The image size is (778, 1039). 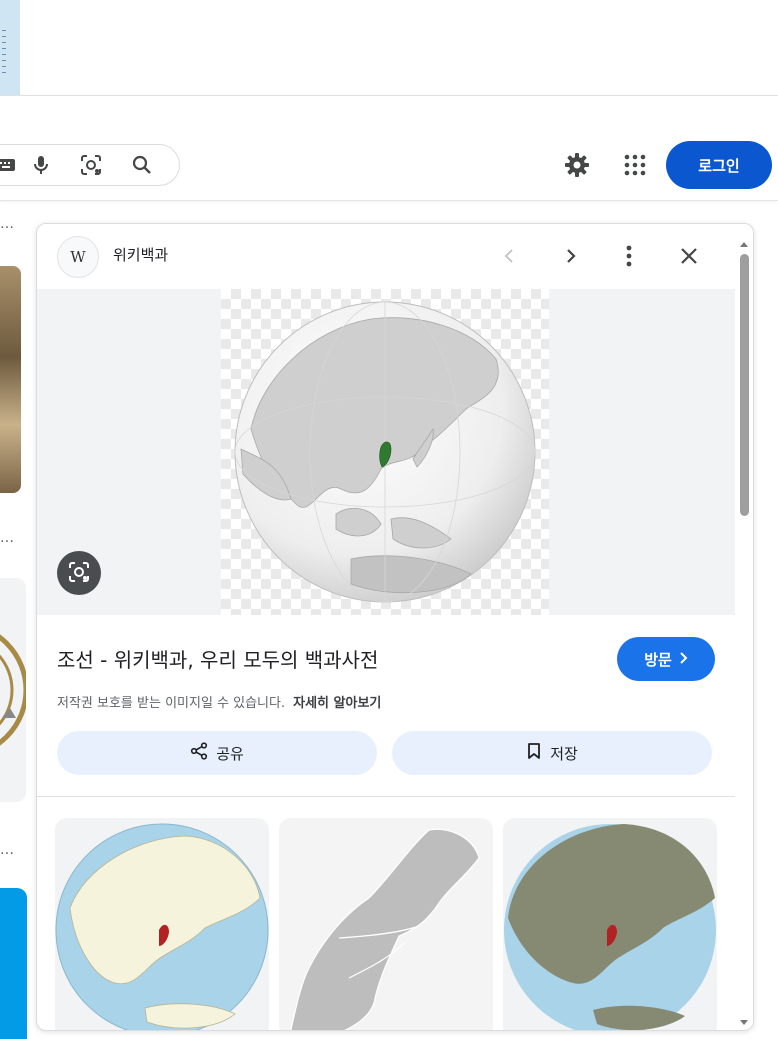 I want to click on chevron-left-icon, so click(x=510, y=256).